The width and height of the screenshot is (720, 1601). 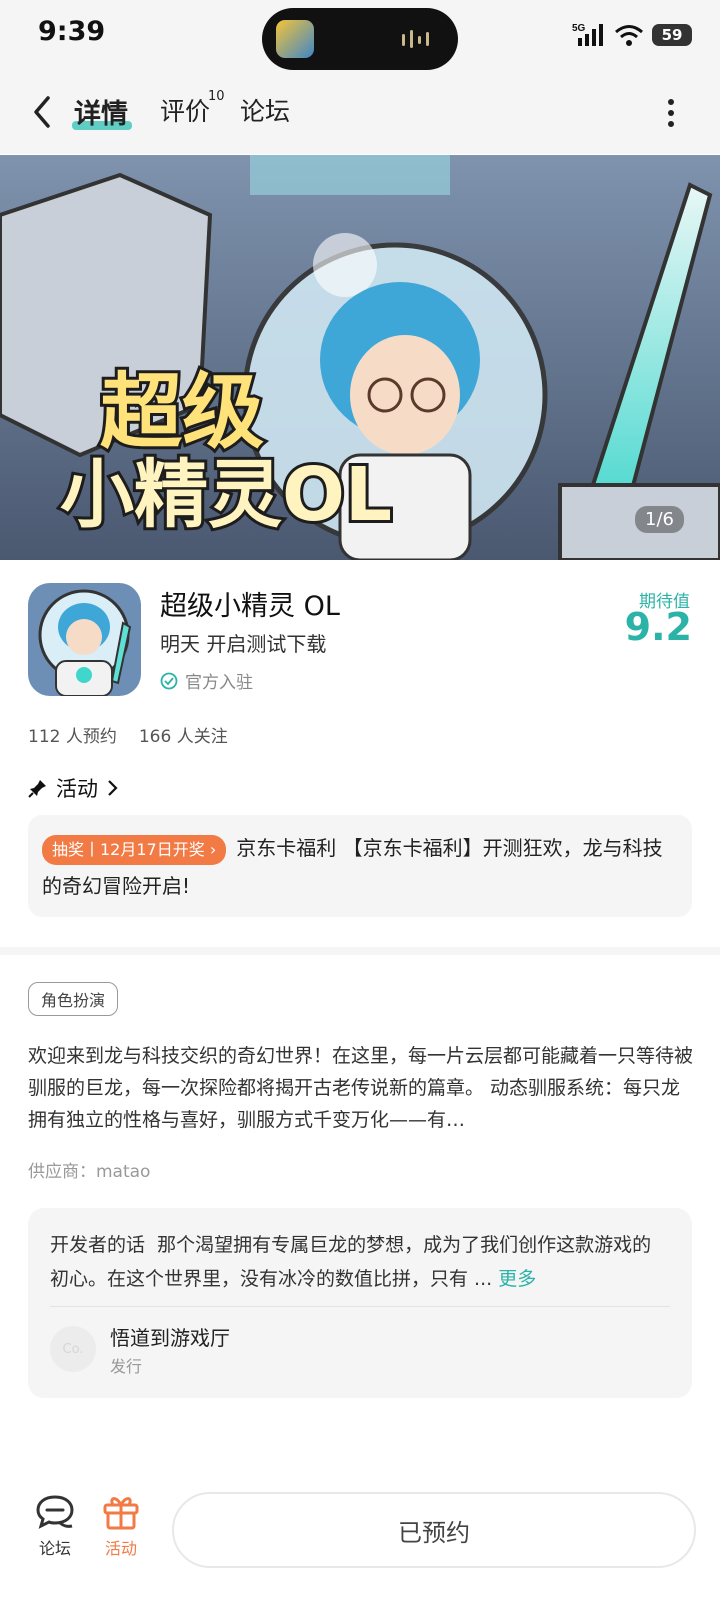 What do you see at coordinates (37, 789) in the screenshot?
I see `pin-icon` at bounding box center [37, 789].